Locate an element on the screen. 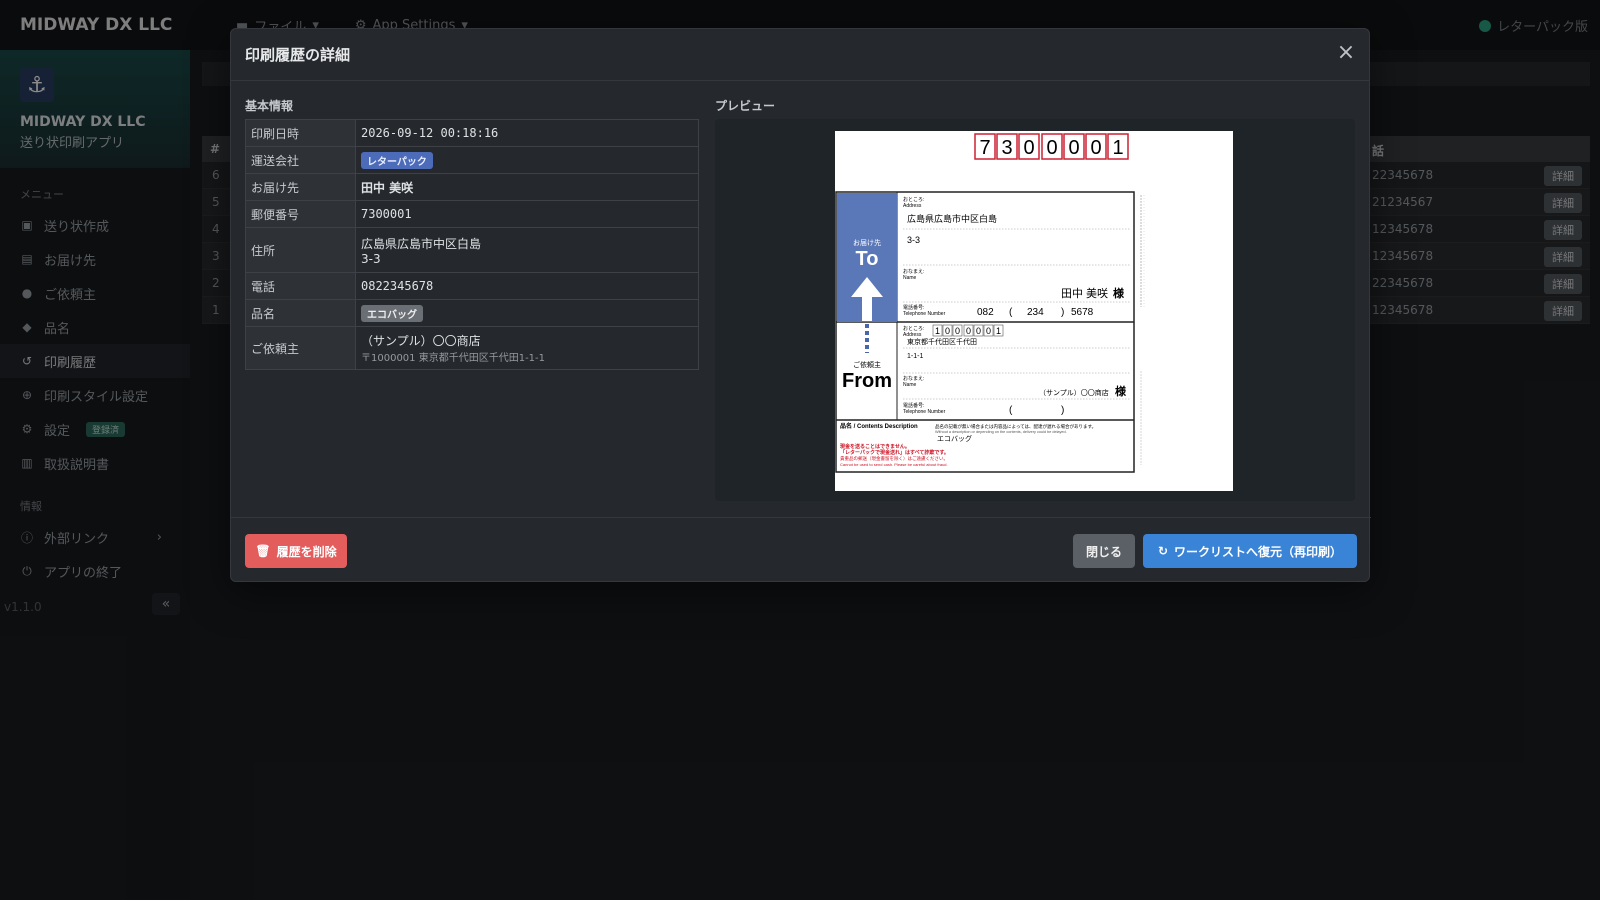 The width and height of the screenshot is (1600, 900). row-recipient: お届け先 田中 美咲 is located at coordinates (472, 187).